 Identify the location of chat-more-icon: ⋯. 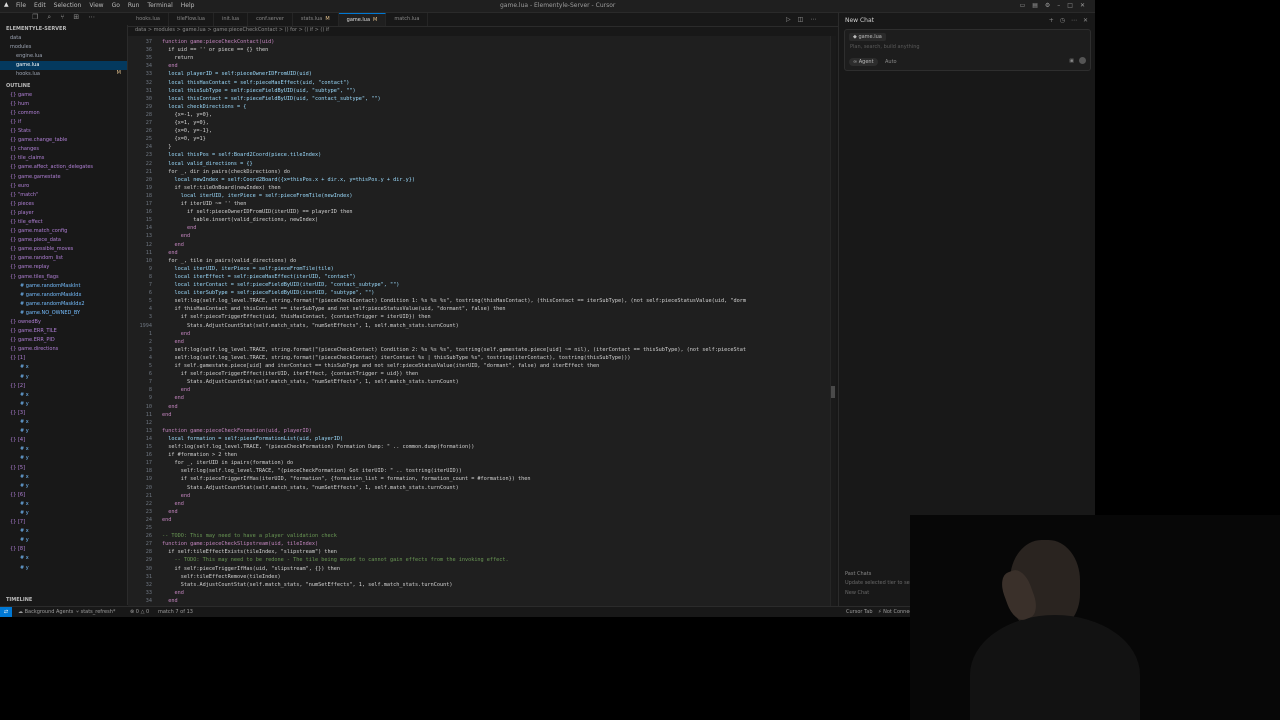
(1074, 20).